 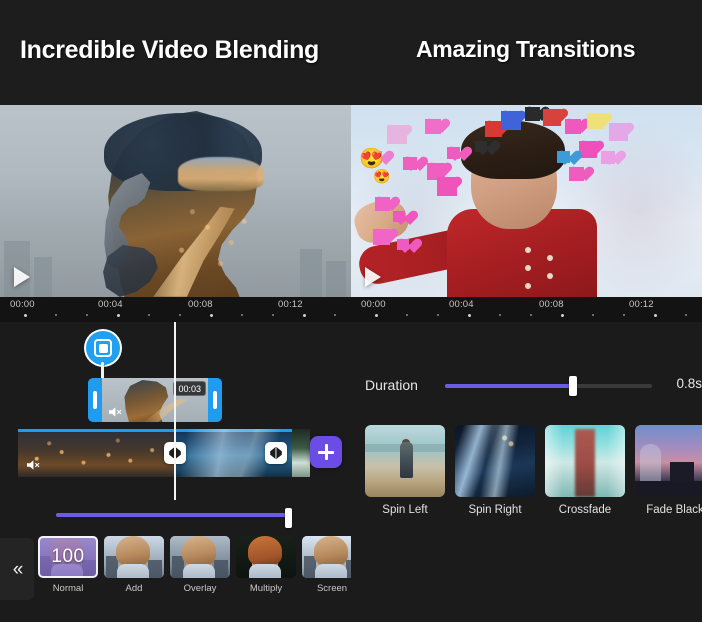 I want to click on opacity-slider-thumb, so click(x=288, y=518).